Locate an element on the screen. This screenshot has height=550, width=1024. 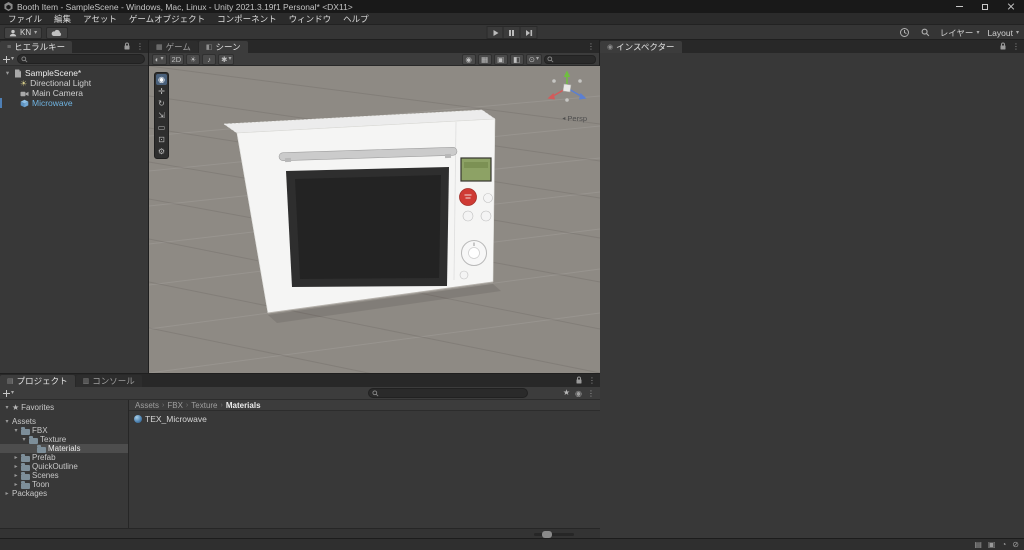
step-button is located at coordinates (529, 32).